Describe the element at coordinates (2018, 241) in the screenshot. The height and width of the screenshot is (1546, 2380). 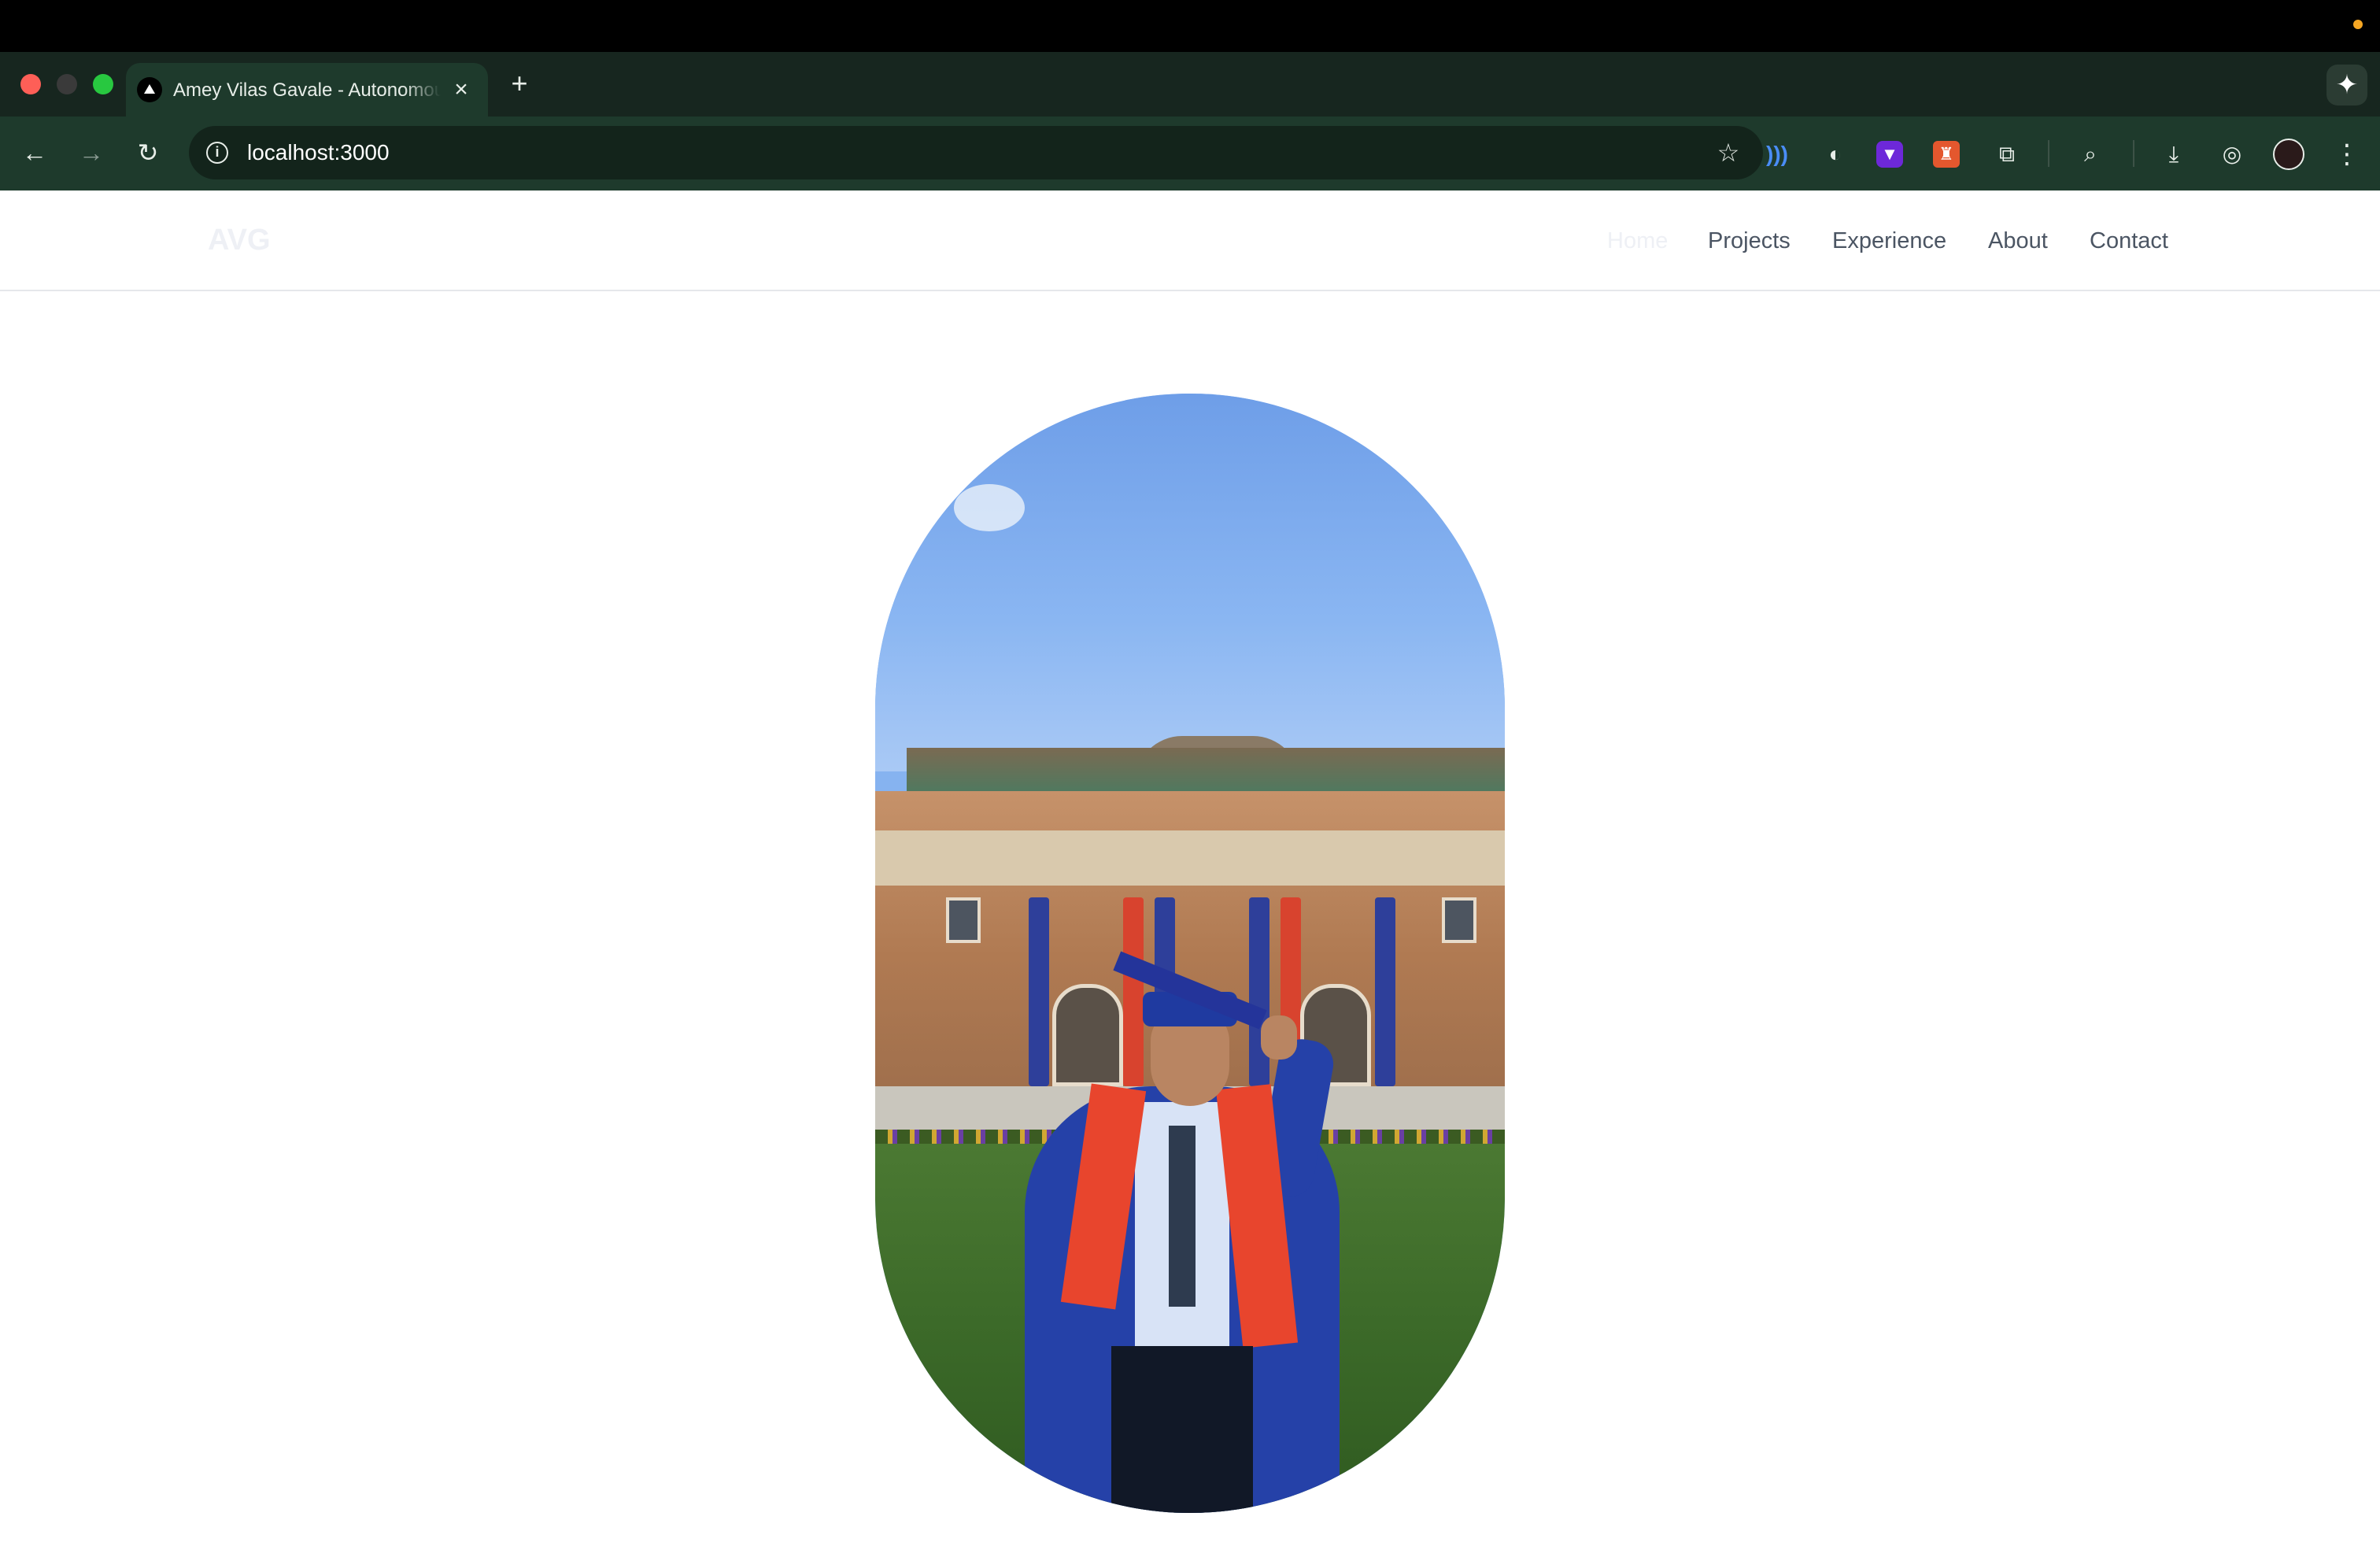
I see `nav-link-about: About` at that location.